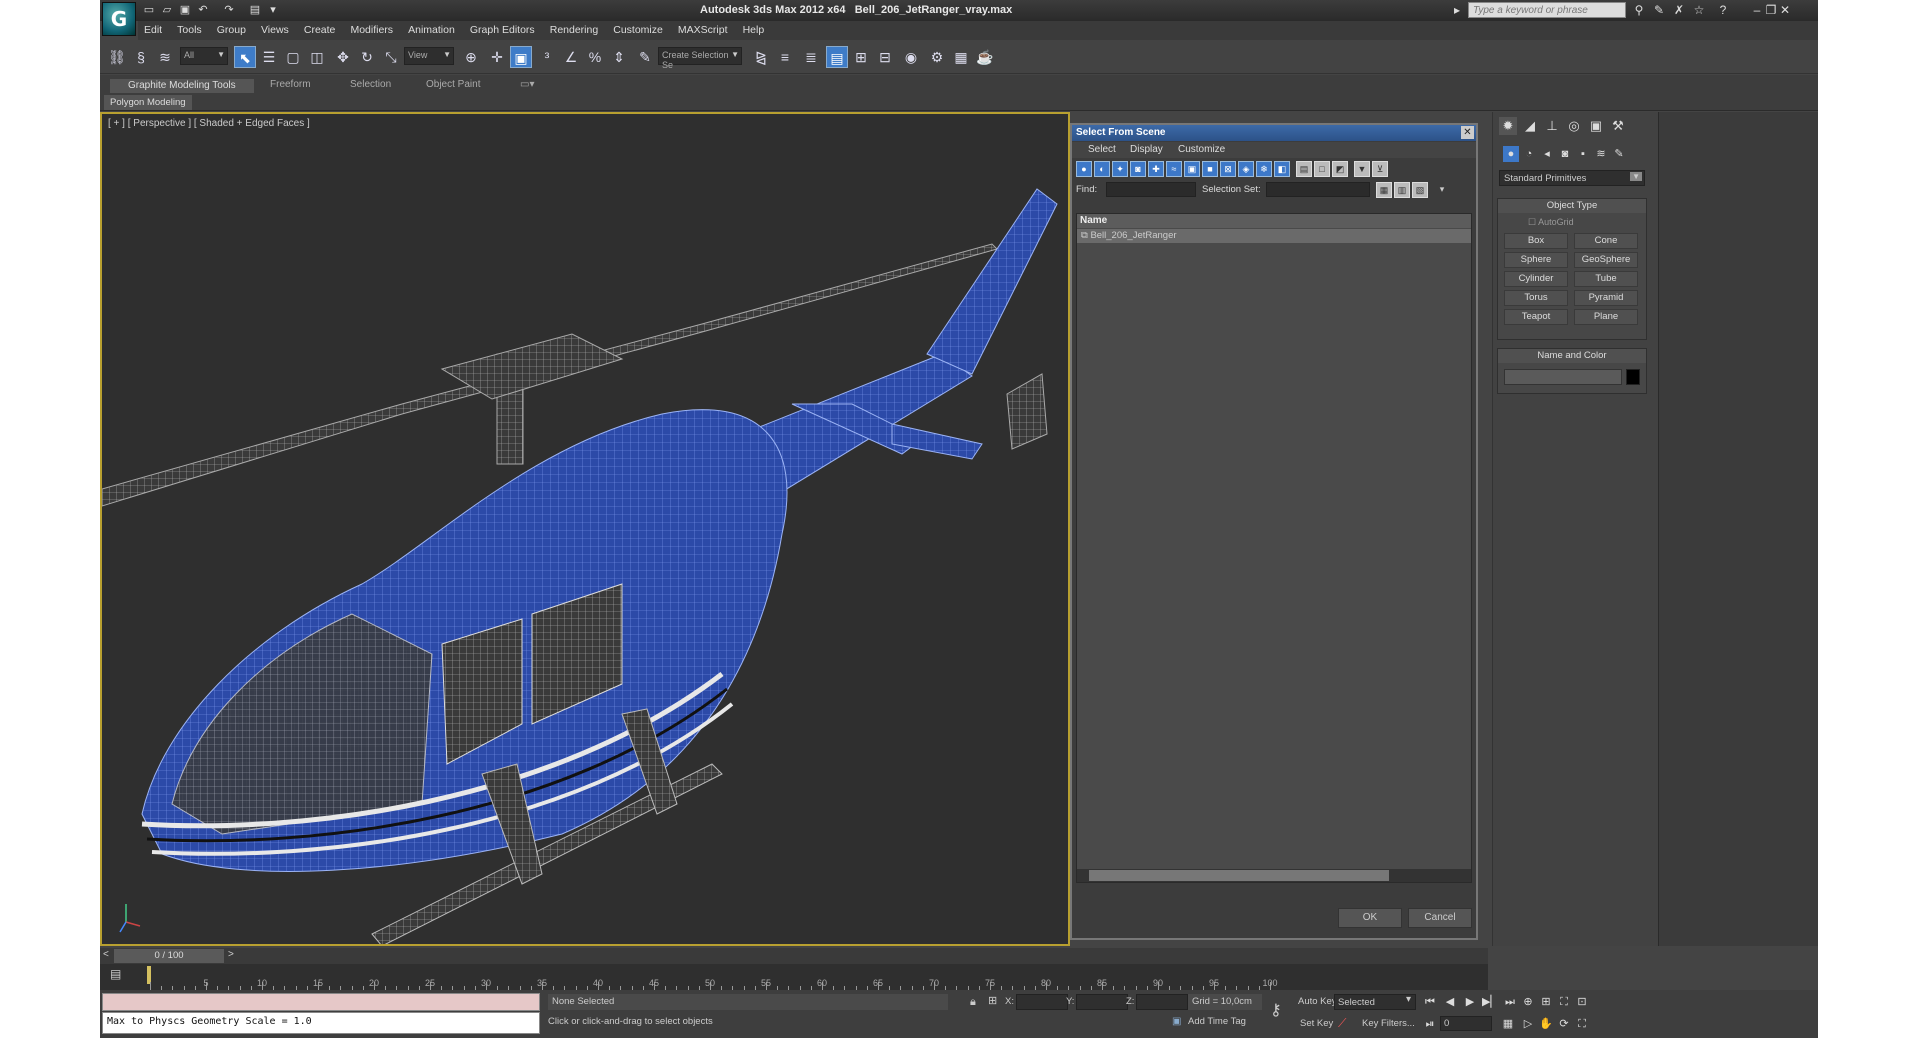  What do you see at coordinates (1138, 169) in the screenshot?
I see `display-cameras-icon: ◙` at bounding box center [1138, 169].